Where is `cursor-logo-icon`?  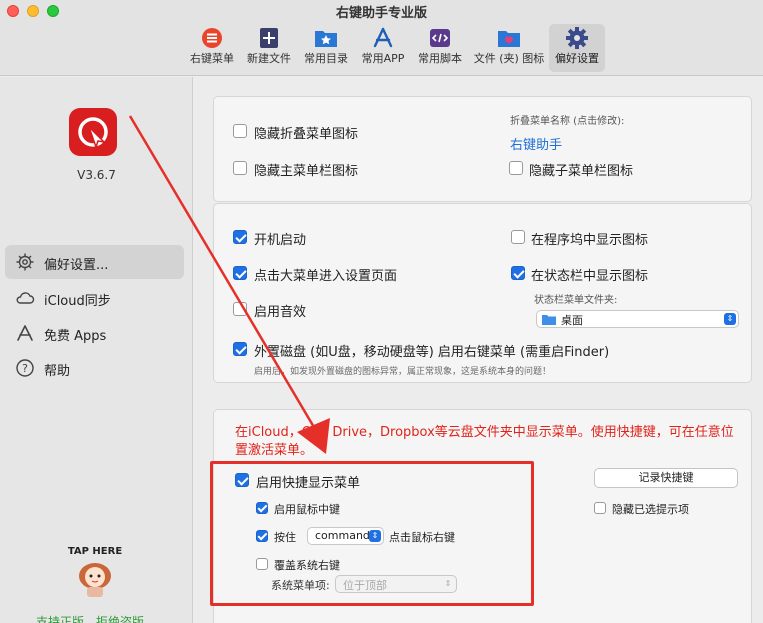
cursor-logo-icon is located at coordinates (93, 133).